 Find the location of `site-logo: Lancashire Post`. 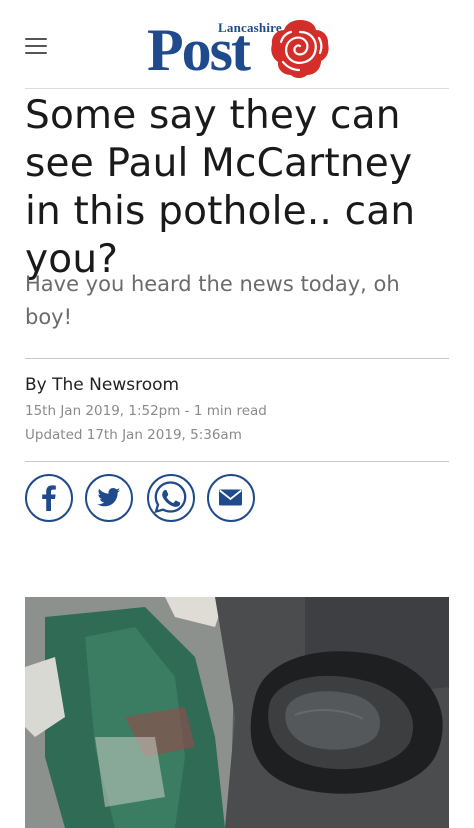

site-logo: Lancashire Post is located at coordinates (239, 48).